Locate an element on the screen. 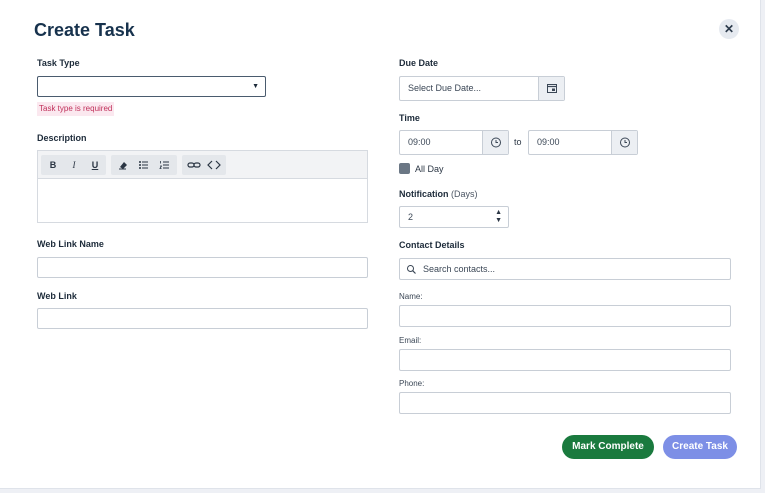 The width and height of the screenshot is (765, 493). code-button is located at coordinates (214, 165).